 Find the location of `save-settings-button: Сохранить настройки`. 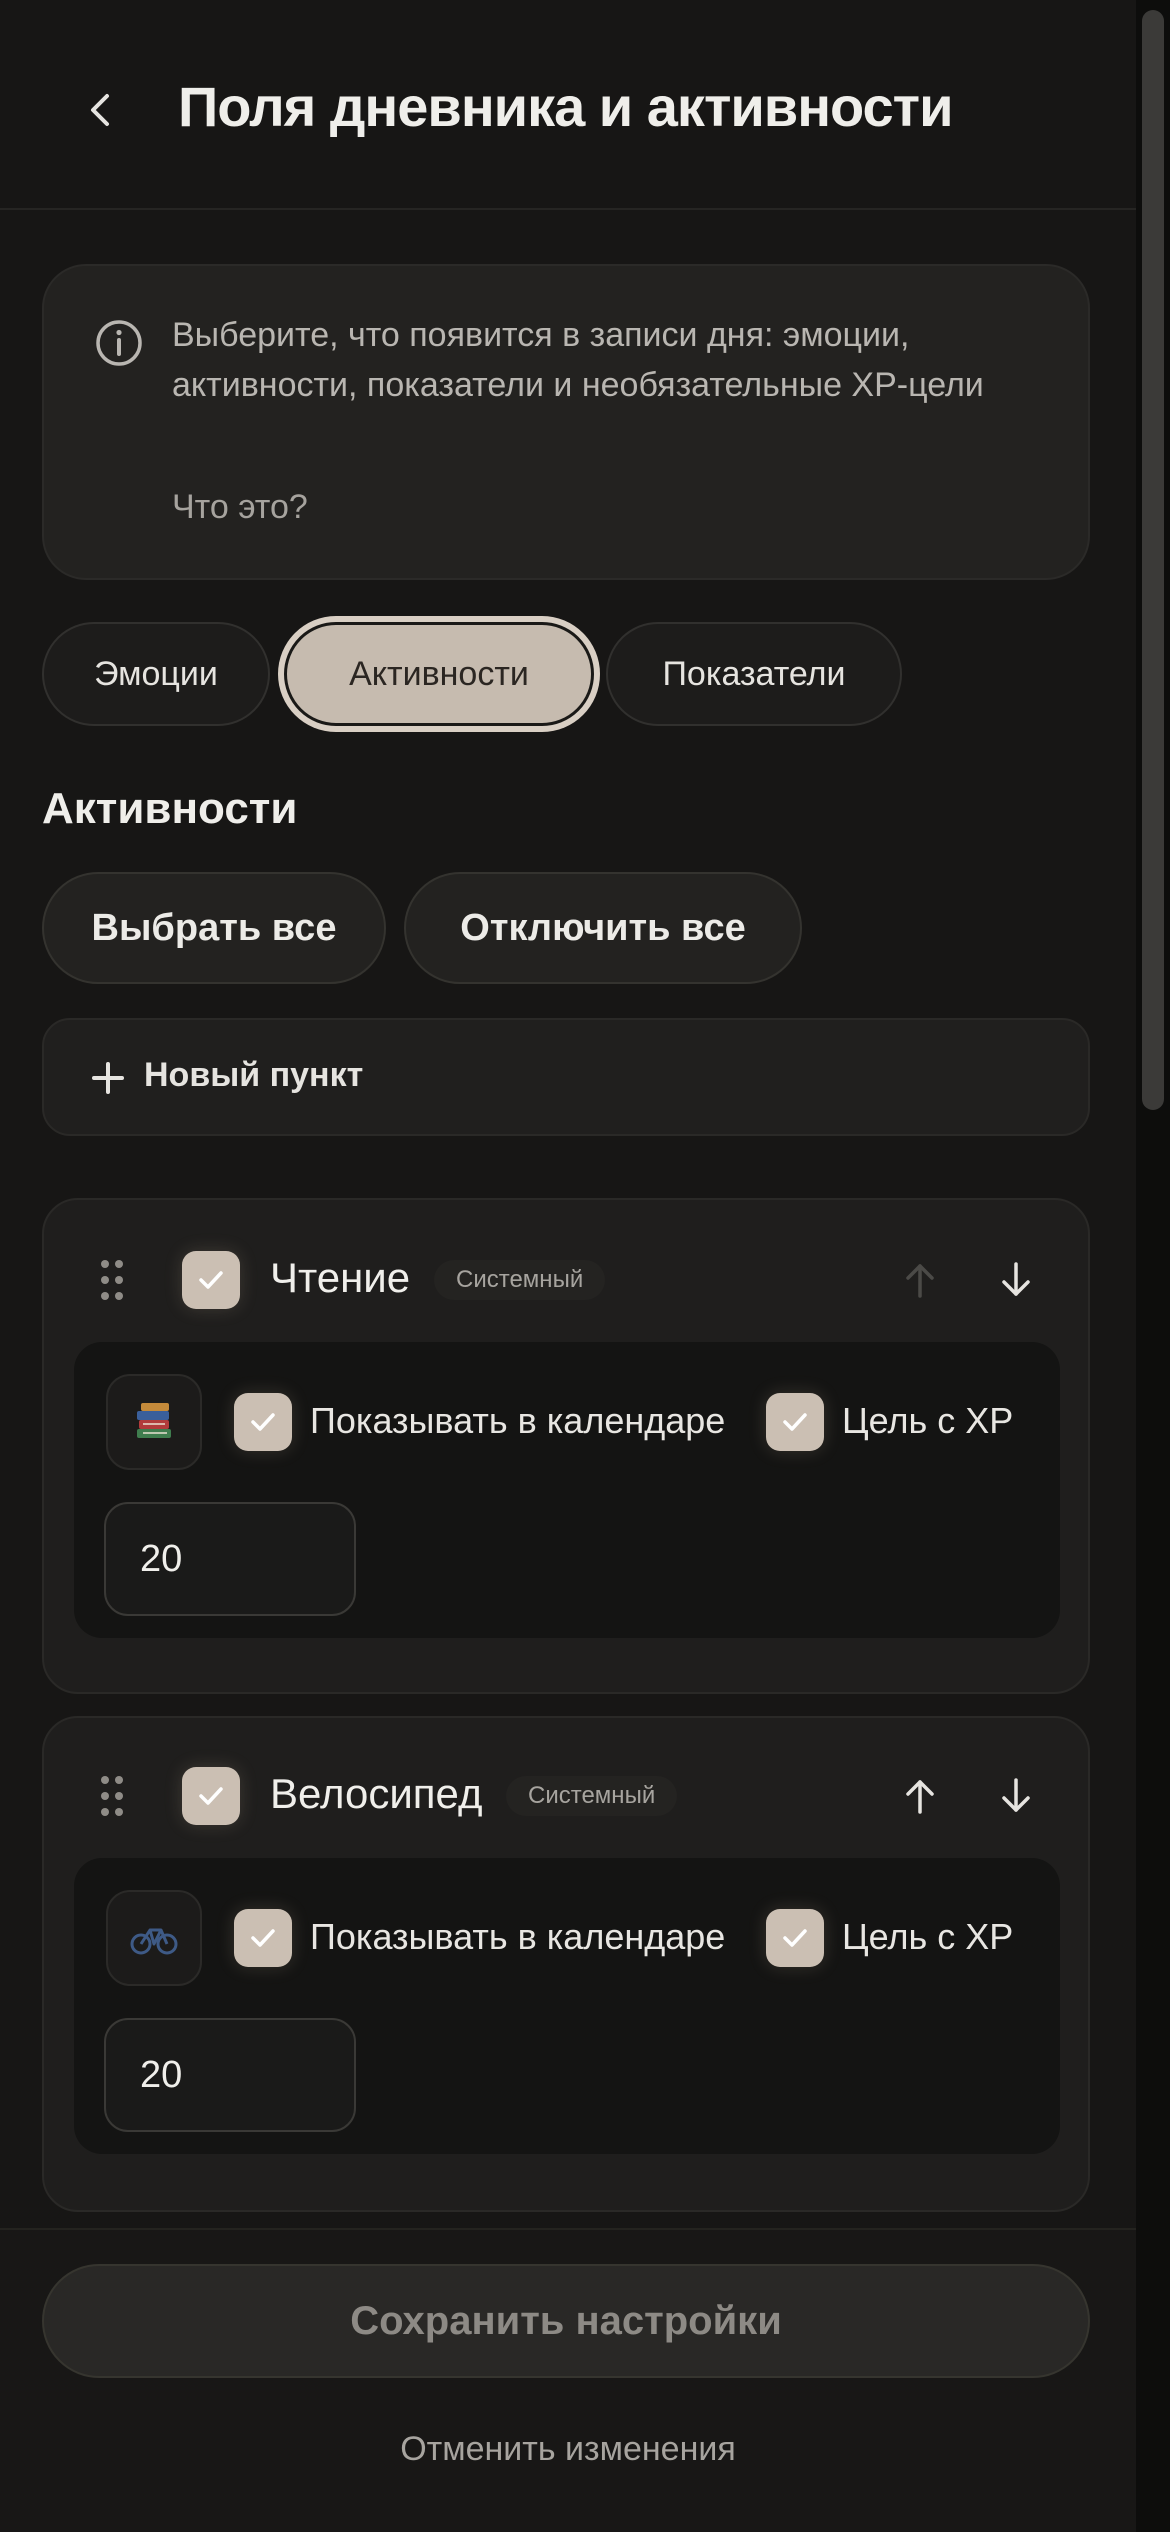

save-settings-button: Сохранить настройки is located at coordinates (566, 2321).